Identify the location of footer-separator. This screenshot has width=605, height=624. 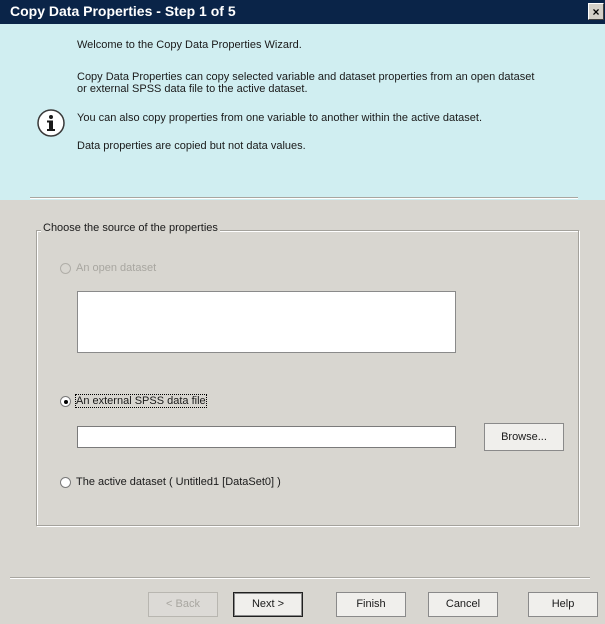
(300, 578).